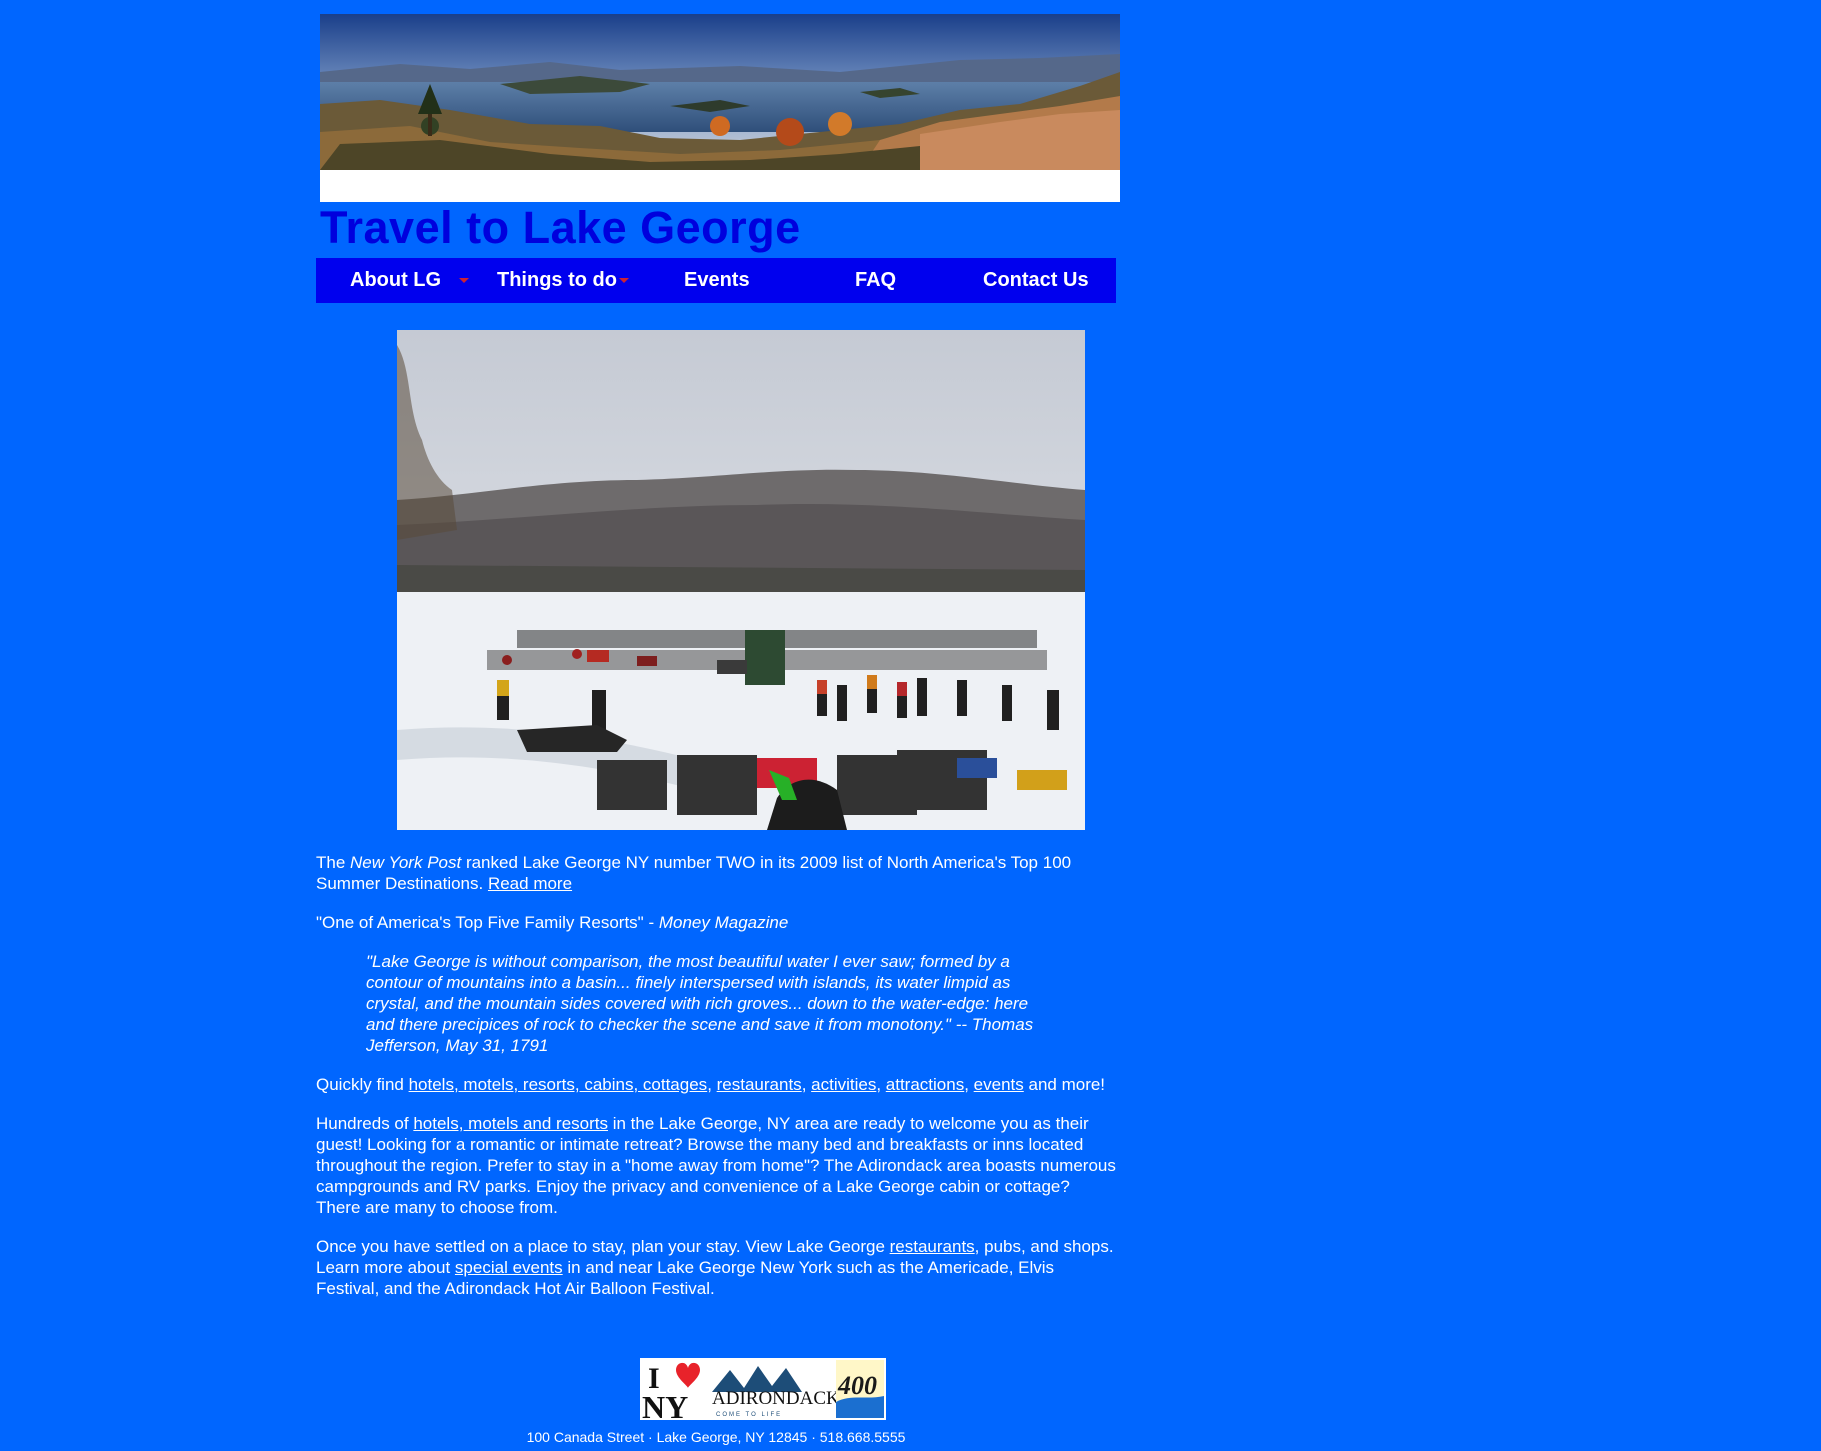  I want to click on svg-text: ADIRONDACKS, so click(781, 1398).